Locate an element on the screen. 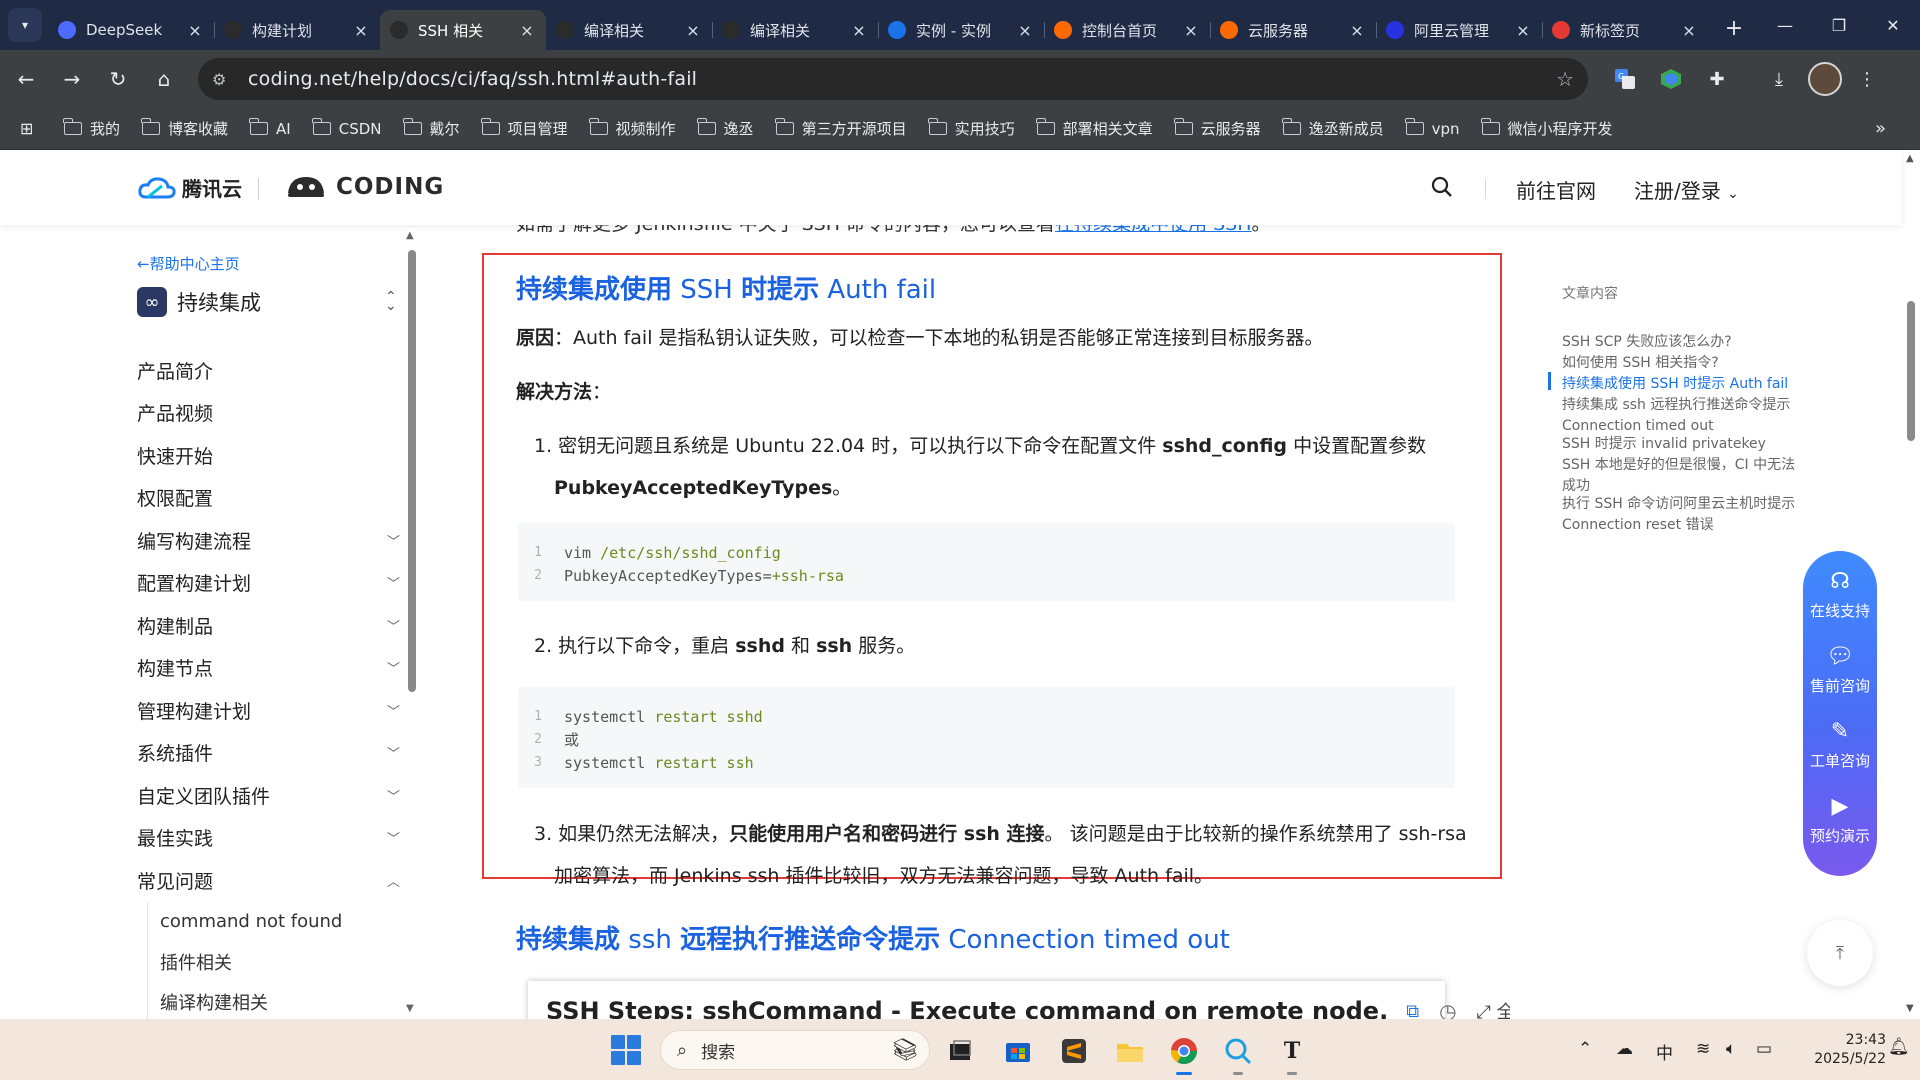 The width and height of the screenshot is (1920, 1080). online-support-button: ☊ 在线支持 is located at coordinates (1840, 595).